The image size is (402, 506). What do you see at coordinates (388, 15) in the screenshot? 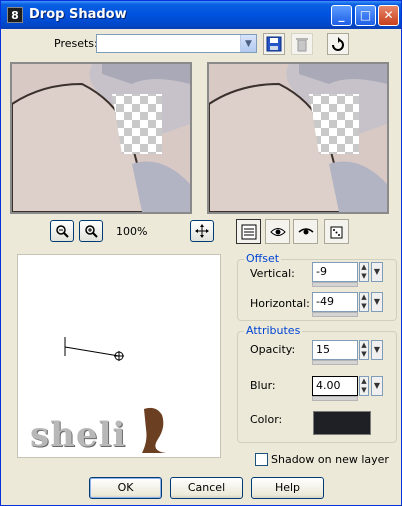
I see `close-button: ✕` at bounding box center [388, 15].